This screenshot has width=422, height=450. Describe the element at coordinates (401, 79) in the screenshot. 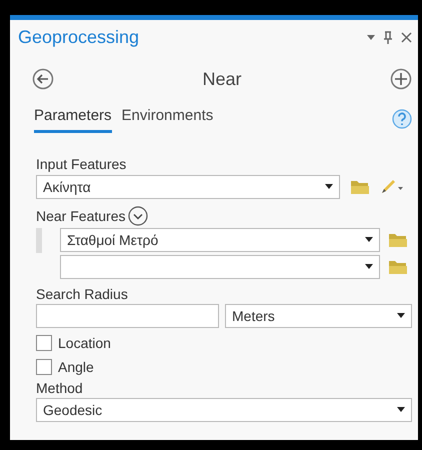

I see `add-icon` at that location.